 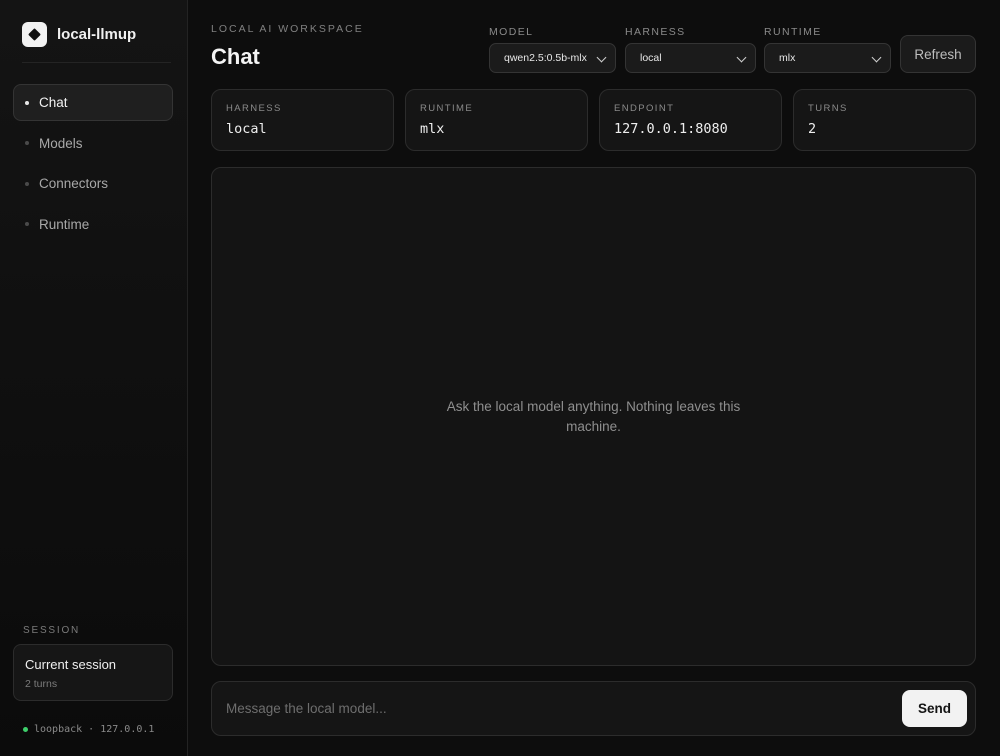 I want to click on sidebar-item-models: Models, so click(x=93, y=143).